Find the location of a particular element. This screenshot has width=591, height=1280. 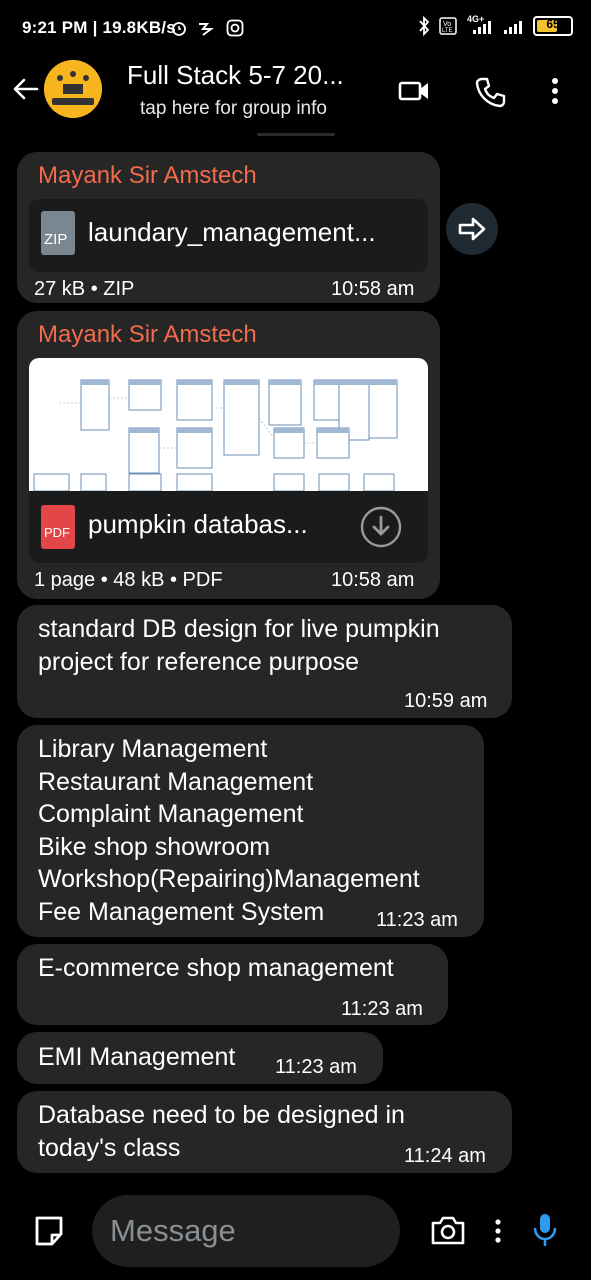

signal-icon: 4G+ is located at coordinates (480, 25).